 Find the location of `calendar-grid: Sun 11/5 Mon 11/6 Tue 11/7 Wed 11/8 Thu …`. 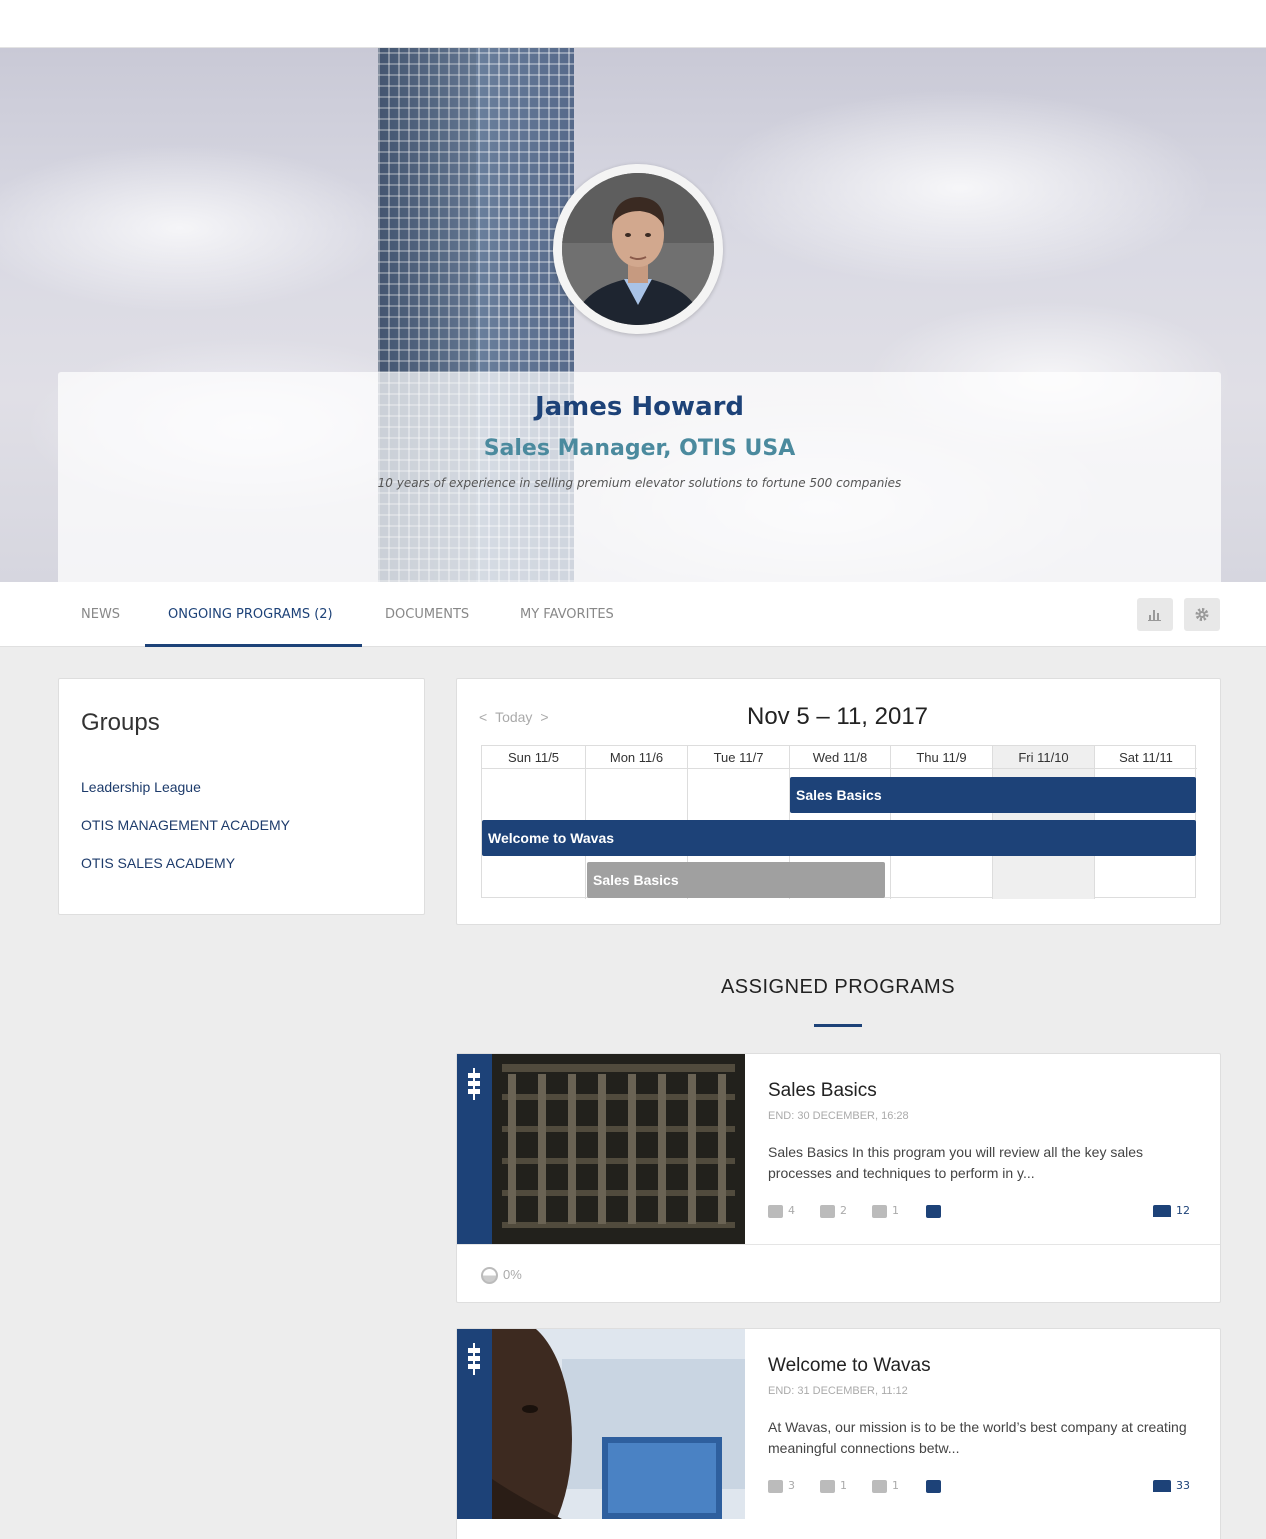

calendar-grid: Sun 11/5 Mon 11/6 Tue 11/7 Wed 11/8 Thu … is located at coordinates (839, 822).